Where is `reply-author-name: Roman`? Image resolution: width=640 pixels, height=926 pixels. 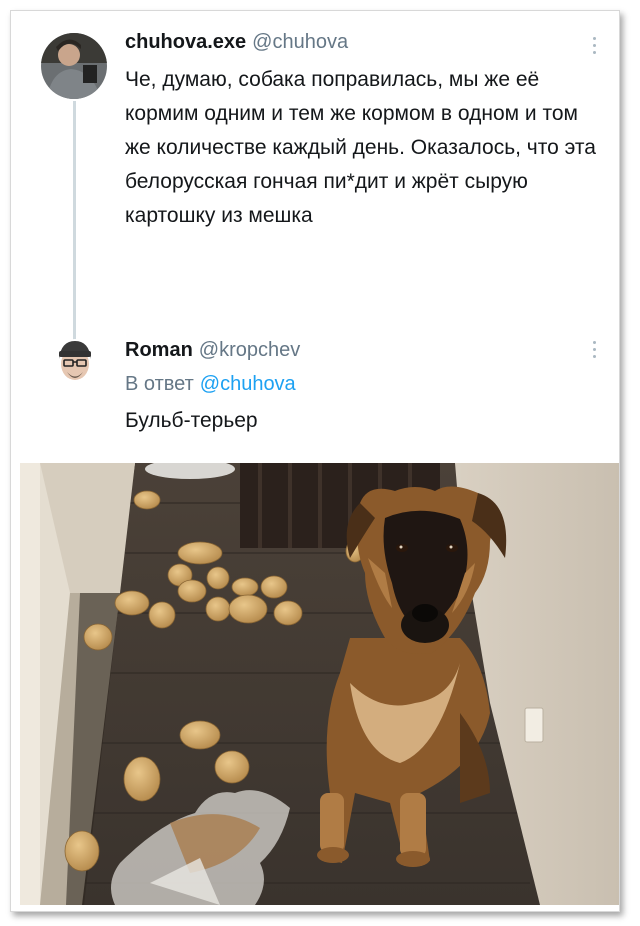
reply-author-name: Roman is located at coordinates (159, 350).